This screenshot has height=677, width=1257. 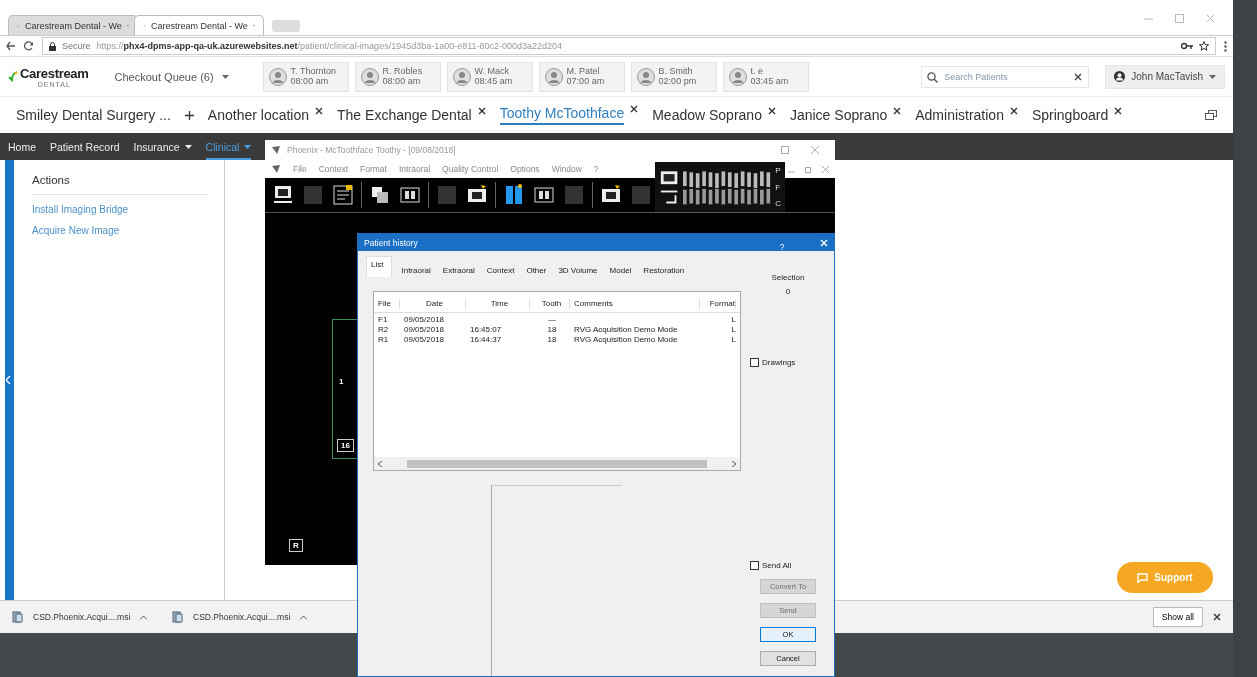 What do you see at coordinates (486, 340) in the screenshot?
I see `table-cell-text: 16:44:37` at bounding box center [486, 340].